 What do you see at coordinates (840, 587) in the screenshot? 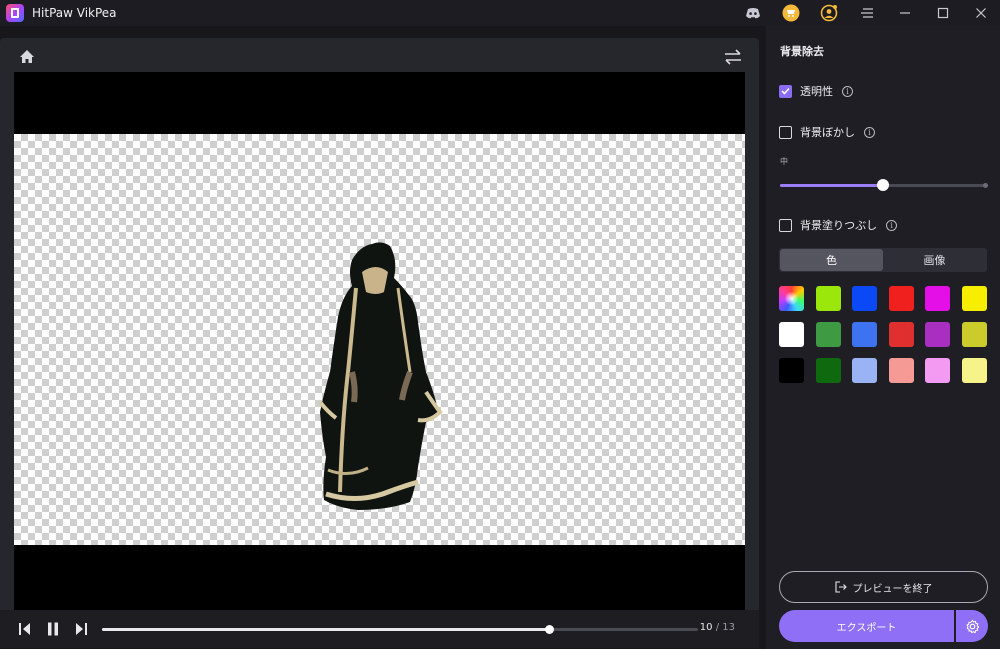
I see `exit-icon` at bounding box center [840, 587].